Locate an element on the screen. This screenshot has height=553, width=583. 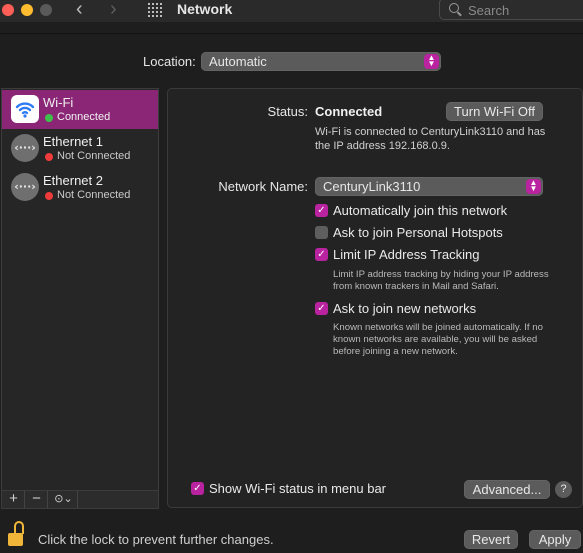
lock-icon is located at coordinates (17, 536).